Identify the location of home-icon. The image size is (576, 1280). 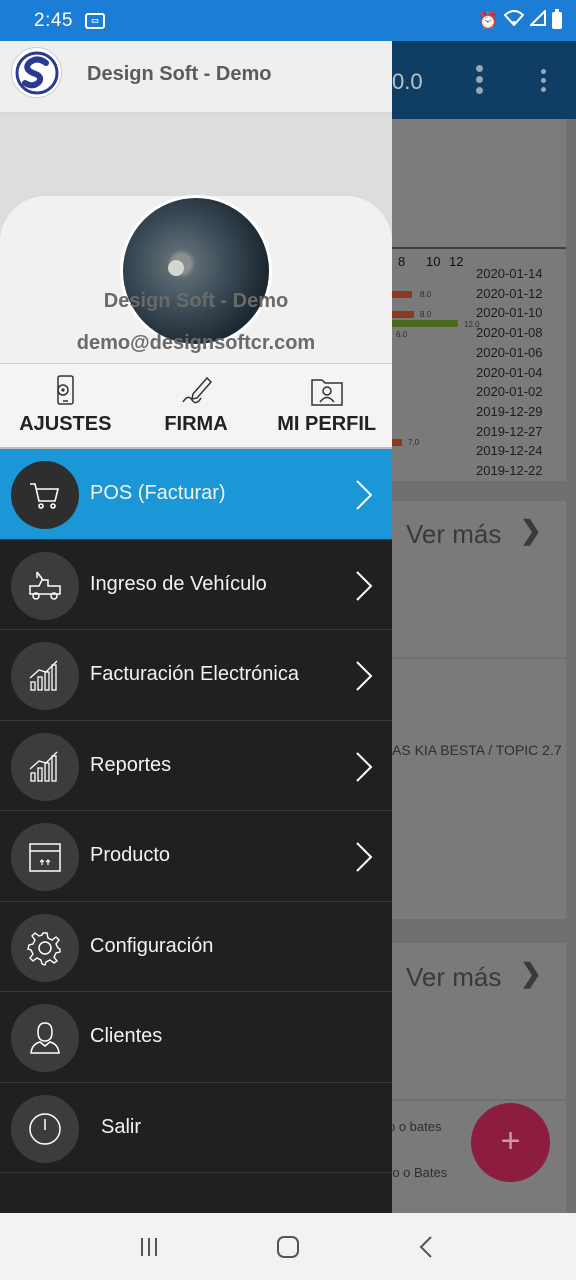
(288, 1247).